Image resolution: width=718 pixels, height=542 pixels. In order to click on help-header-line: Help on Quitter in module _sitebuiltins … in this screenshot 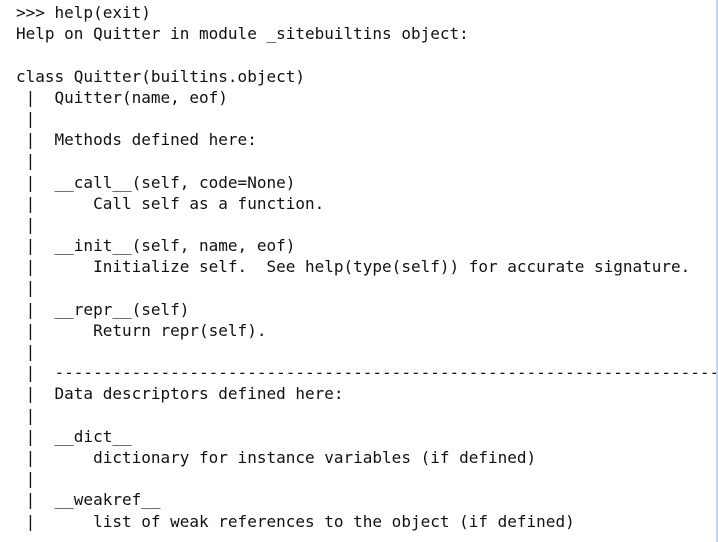, I will do `click(242, 34)`.